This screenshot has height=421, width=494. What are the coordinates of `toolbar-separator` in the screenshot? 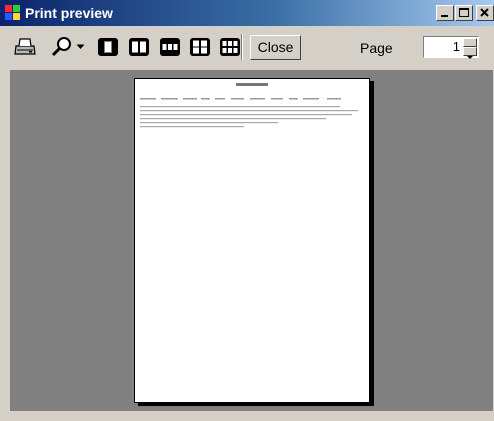 It's located at (242, 47).